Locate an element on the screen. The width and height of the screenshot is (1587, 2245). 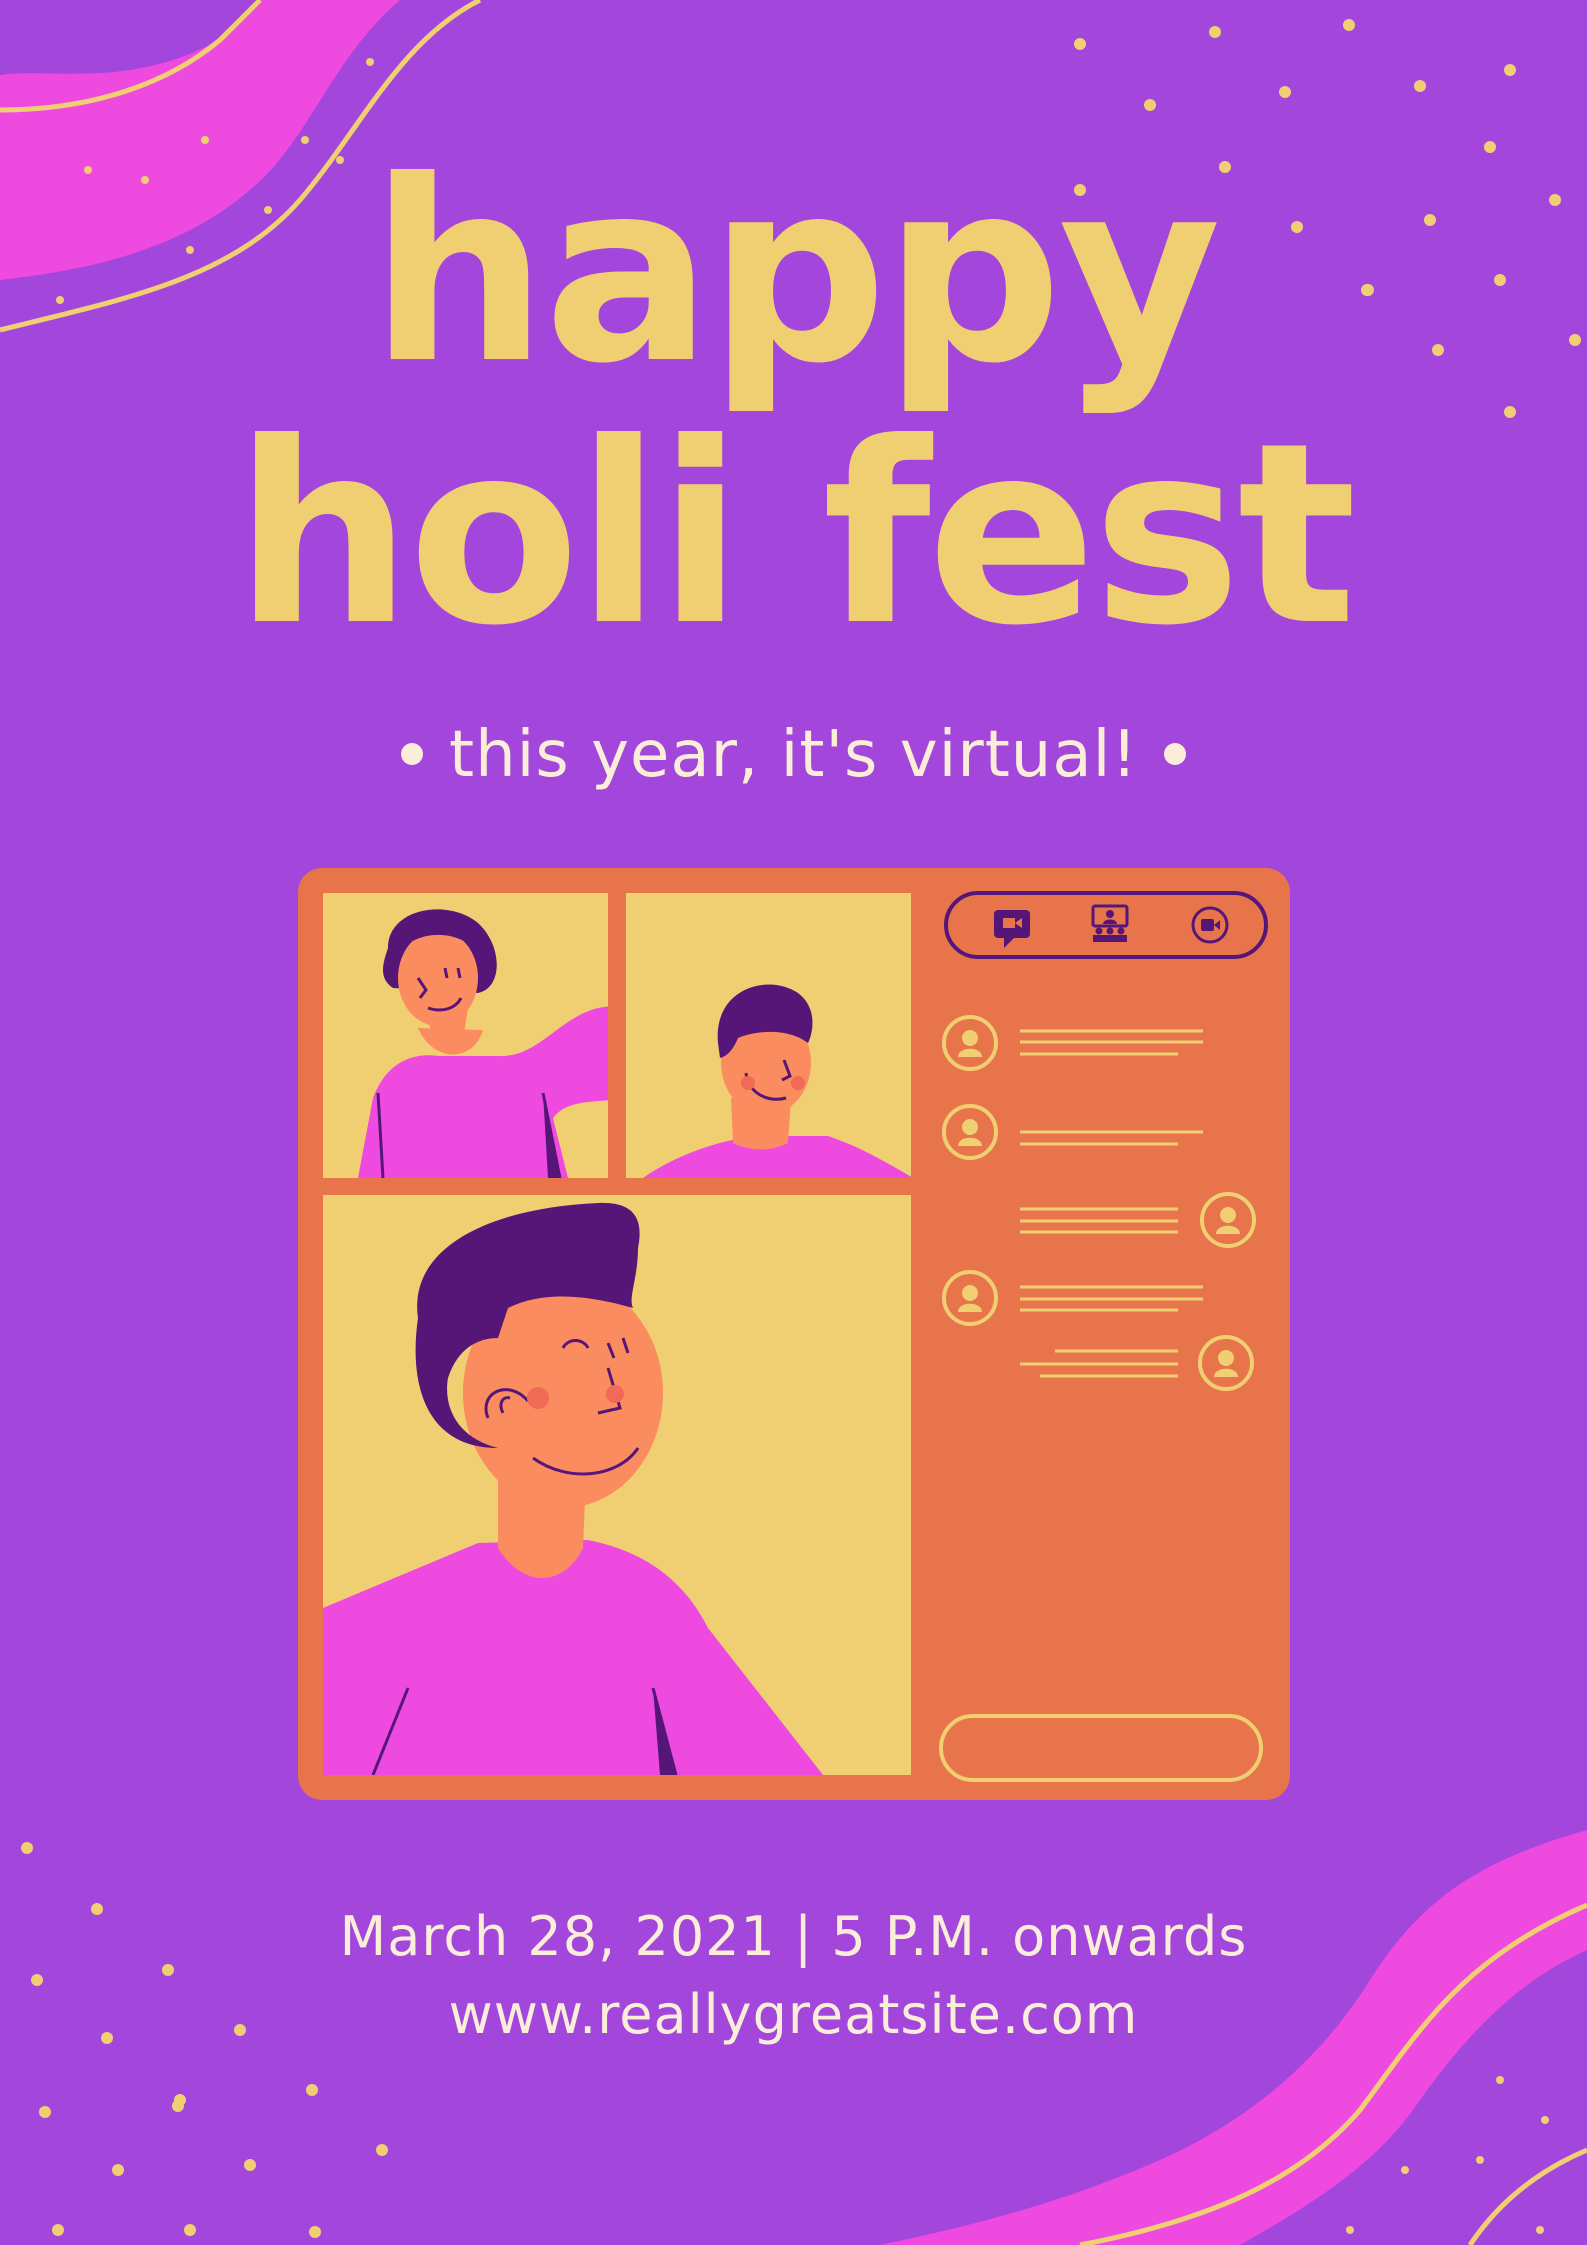
title-line-holi-fest: holi fest is located at coordinates (795, 534).